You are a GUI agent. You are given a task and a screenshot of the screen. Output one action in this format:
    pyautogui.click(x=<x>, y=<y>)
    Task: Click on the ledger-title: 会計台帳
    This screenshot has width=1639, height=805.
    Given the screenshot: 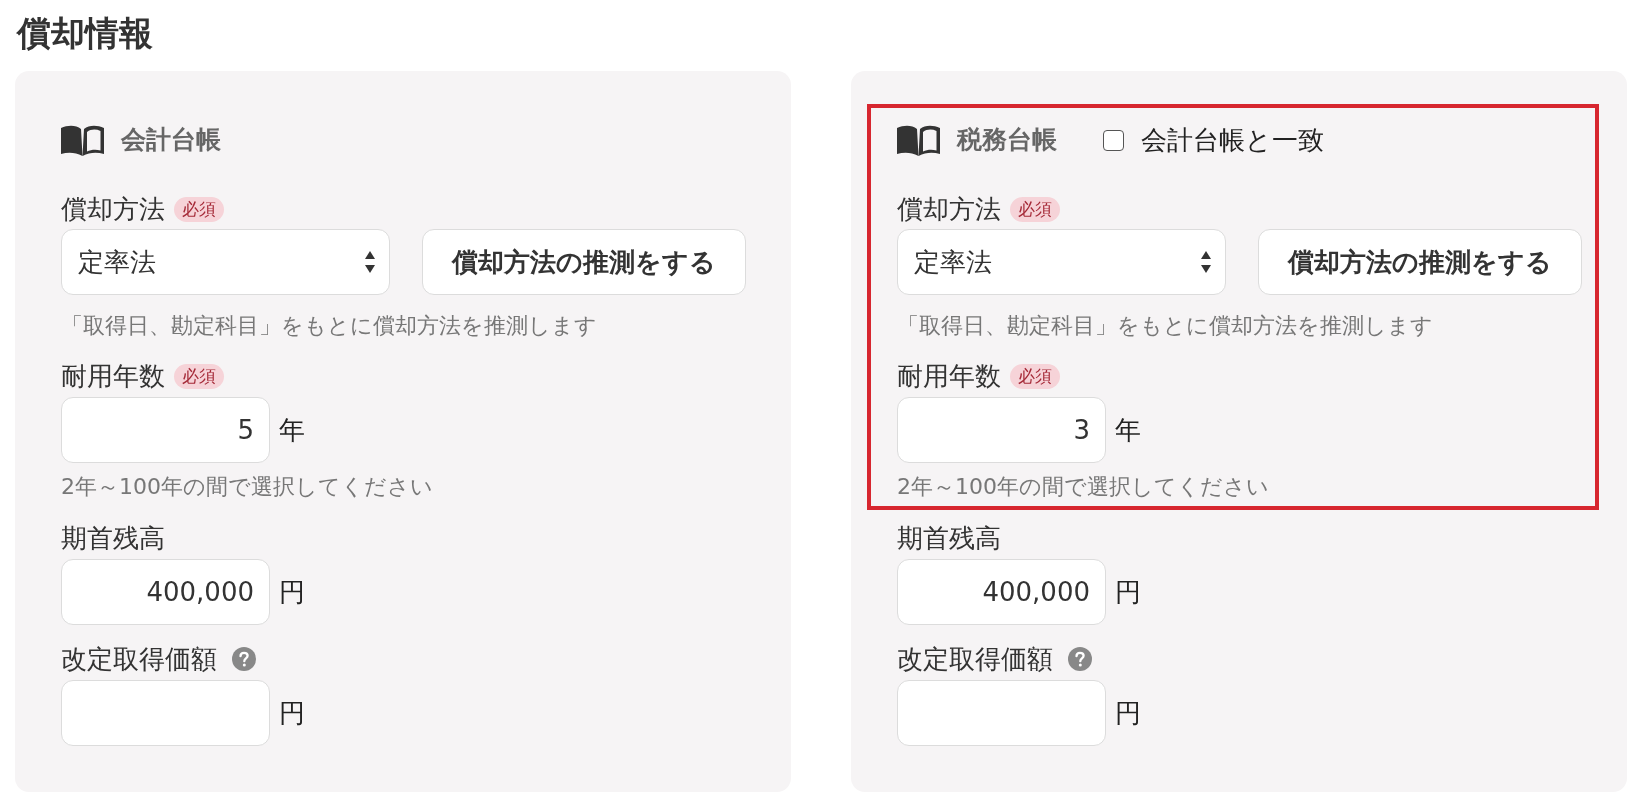 What is the action you would take?
    pyautogui.click(x=171, y=140)
    